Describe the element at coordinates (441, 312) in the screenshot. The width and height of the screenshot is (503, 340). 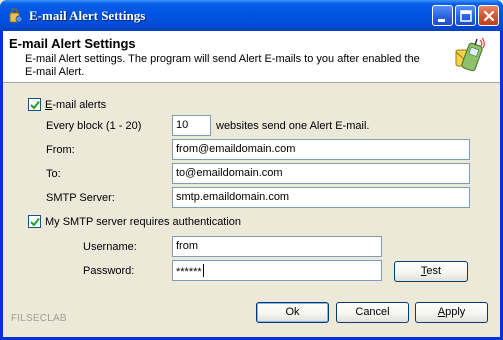
I see `apply-accel: A` at that location.